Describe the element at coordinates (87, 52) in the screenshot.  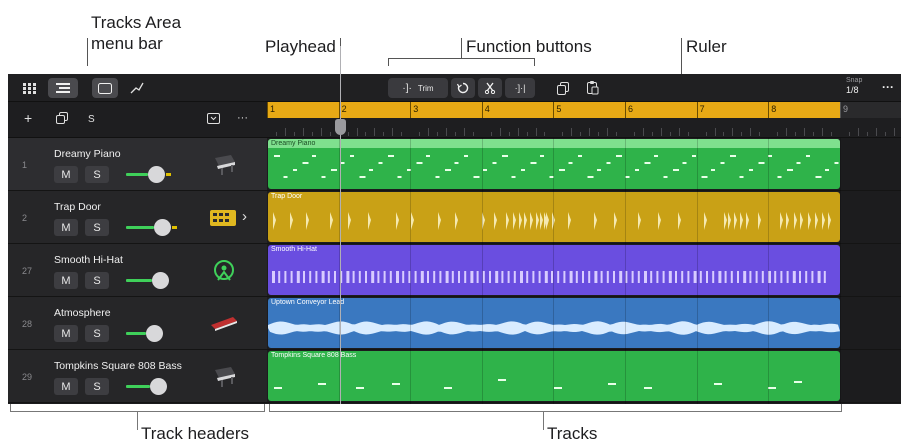
I see `callout-line-menu-bar` at that location.